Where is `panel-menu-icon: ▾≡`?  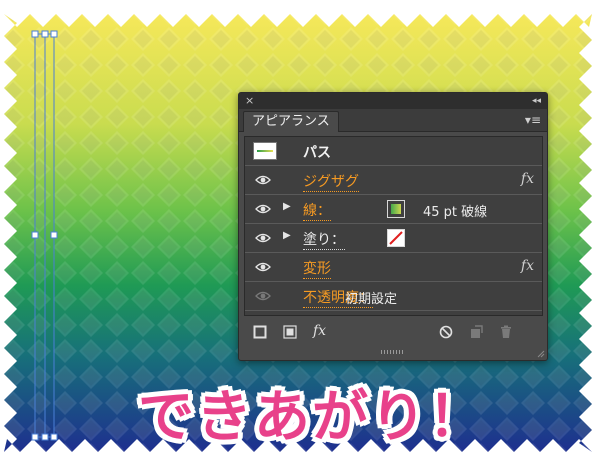
panel-menu-icon: ▾≡ is located at coordinates (533, 120).